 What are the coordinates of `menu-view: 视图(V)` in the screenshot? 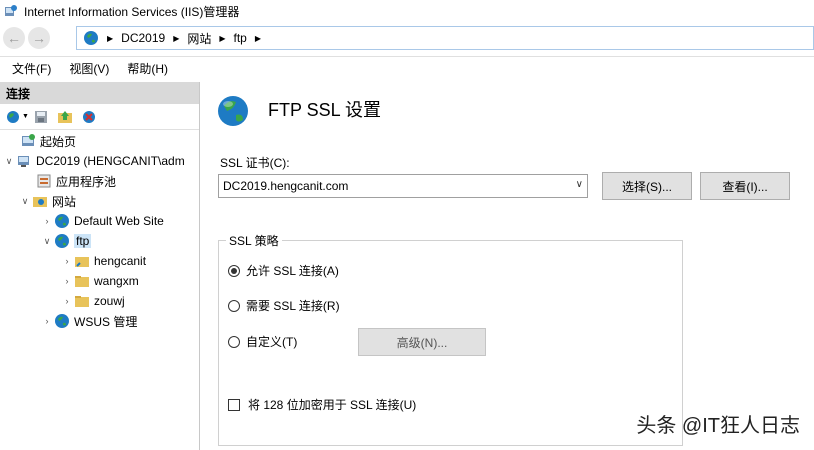 It's located at (89, 68).